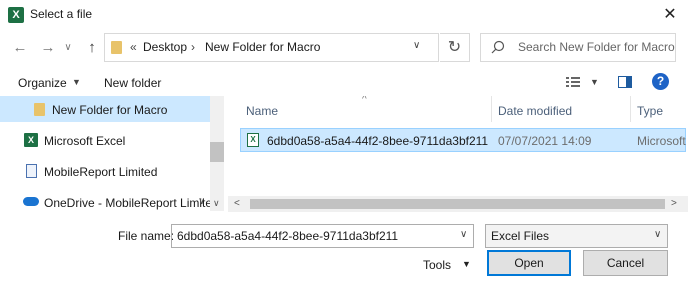 This screenshot has width=688, height=291. What do you see at coordinates (128, 203) in the screenshot?
I see `sidebar-item-label: OneDrive - MobileReport Limite` at bounding box center [128, 203].